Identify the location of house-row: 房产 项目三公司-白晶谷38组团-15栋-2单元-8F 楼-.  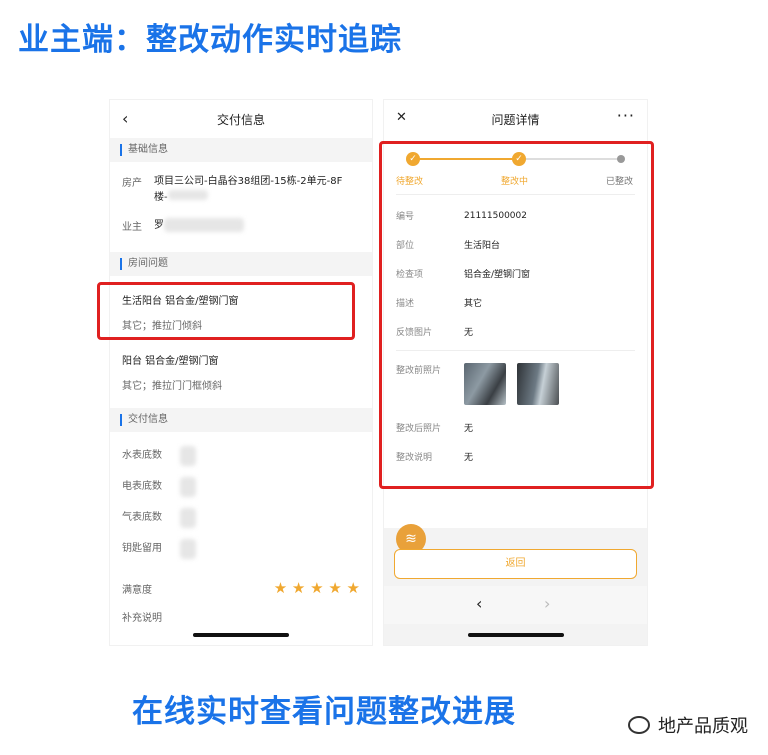
(241, 190).